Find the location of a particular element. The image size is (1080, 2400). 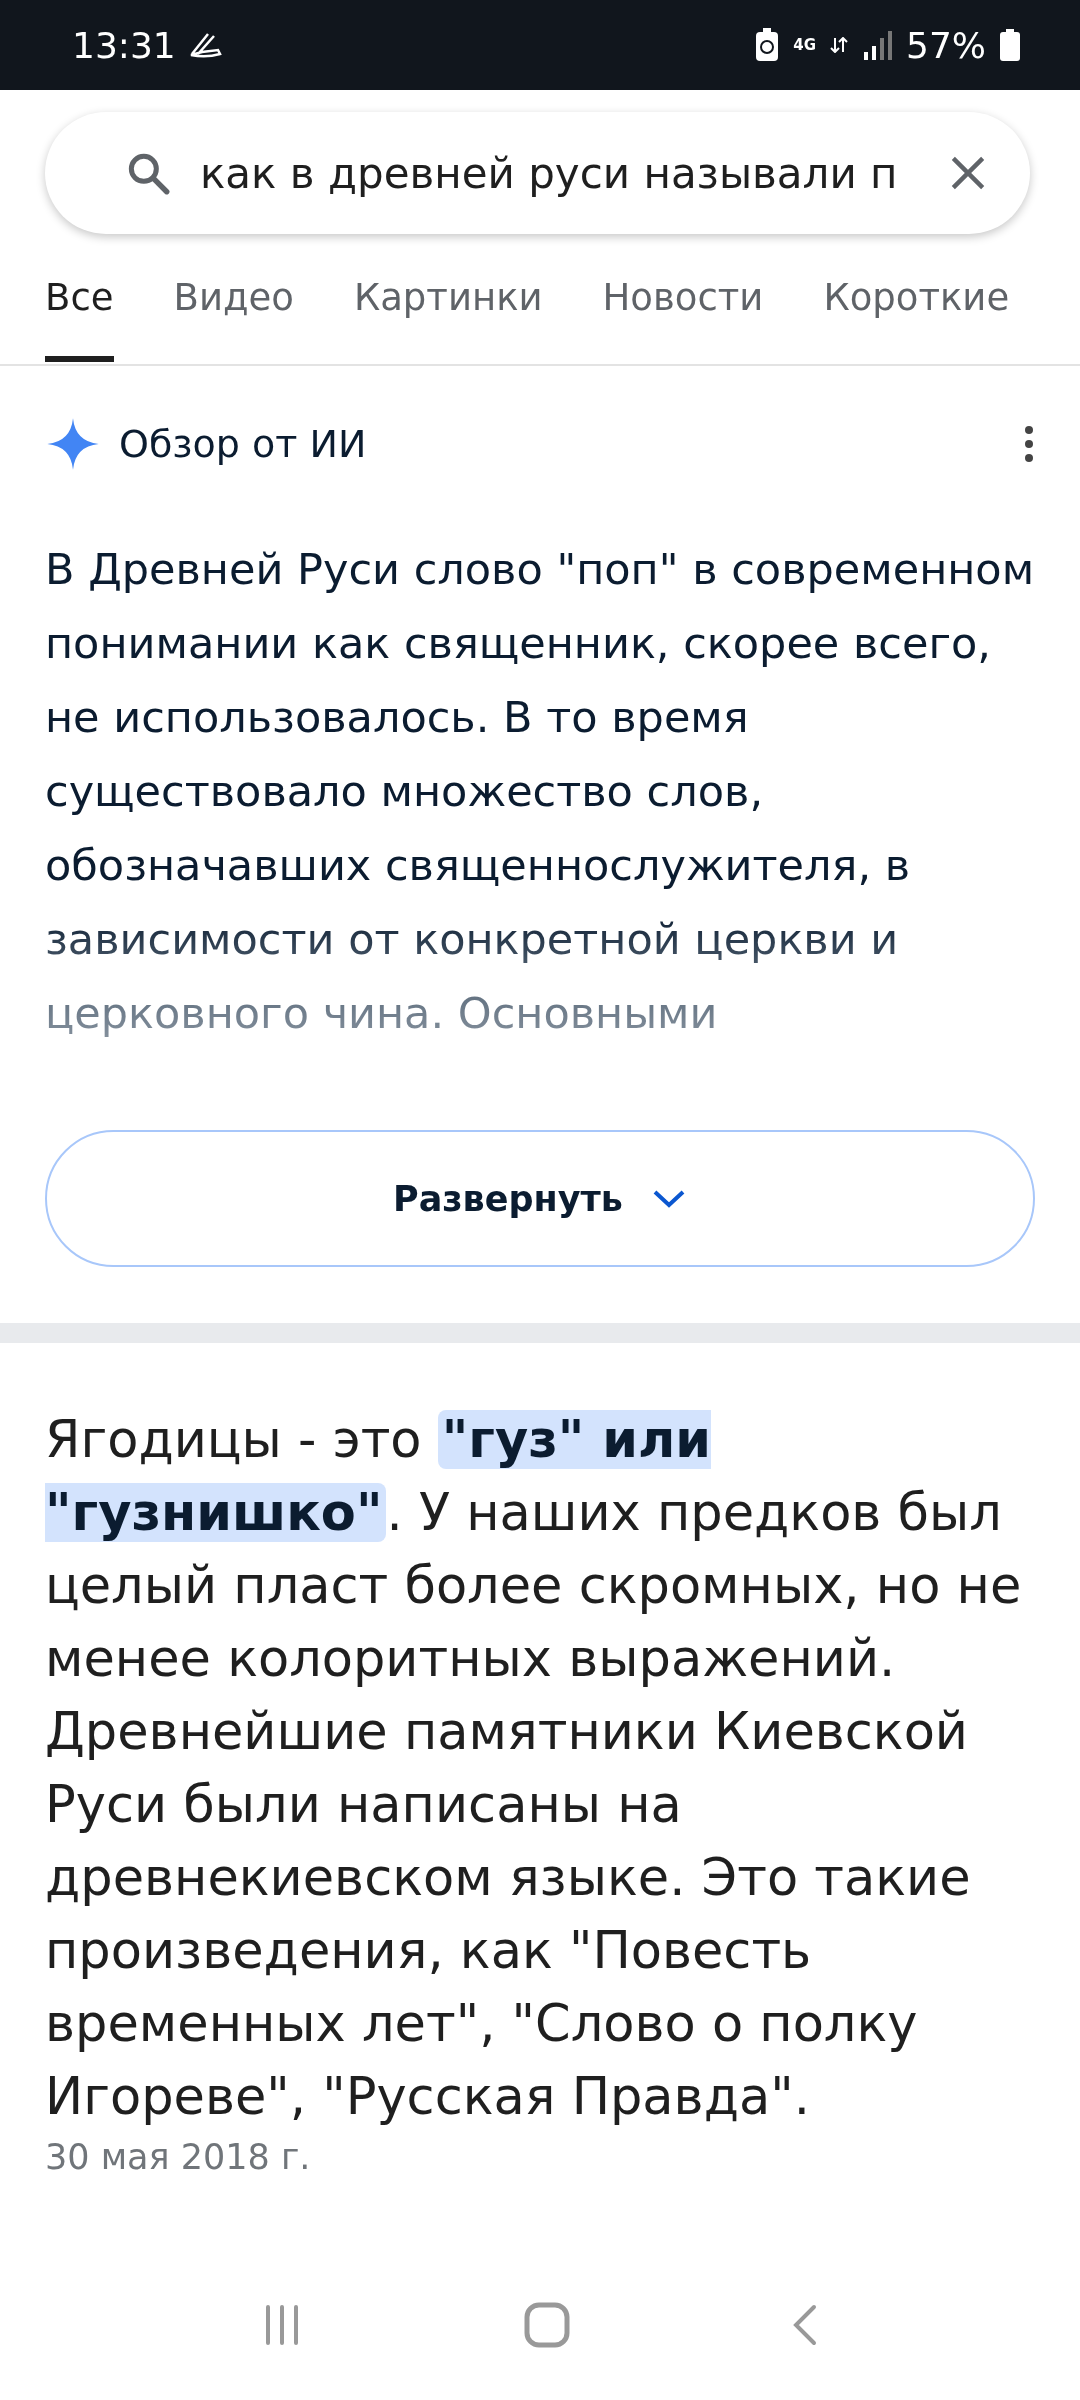

ai-overview-title: Обзор от ИИ is located at coordinates (243, 444).